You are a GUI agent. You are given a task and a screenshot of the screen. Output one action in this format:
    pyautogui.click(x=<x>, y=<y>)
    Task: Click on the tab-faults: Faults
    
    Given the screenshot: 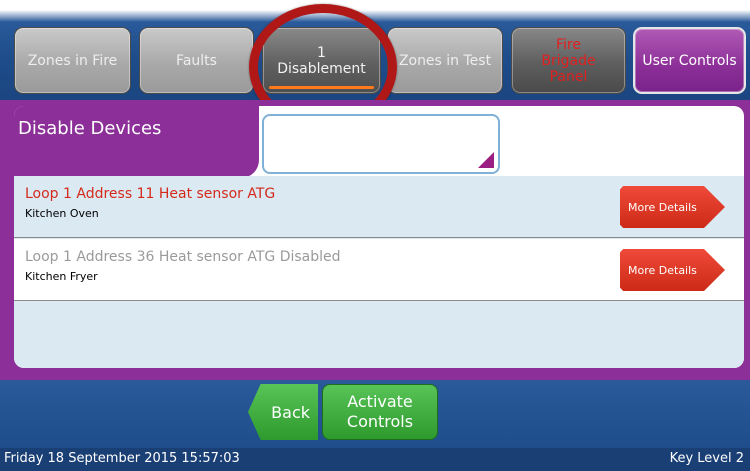 What is the action you would take?
    pyautogui.click(x=196, y=60)
    